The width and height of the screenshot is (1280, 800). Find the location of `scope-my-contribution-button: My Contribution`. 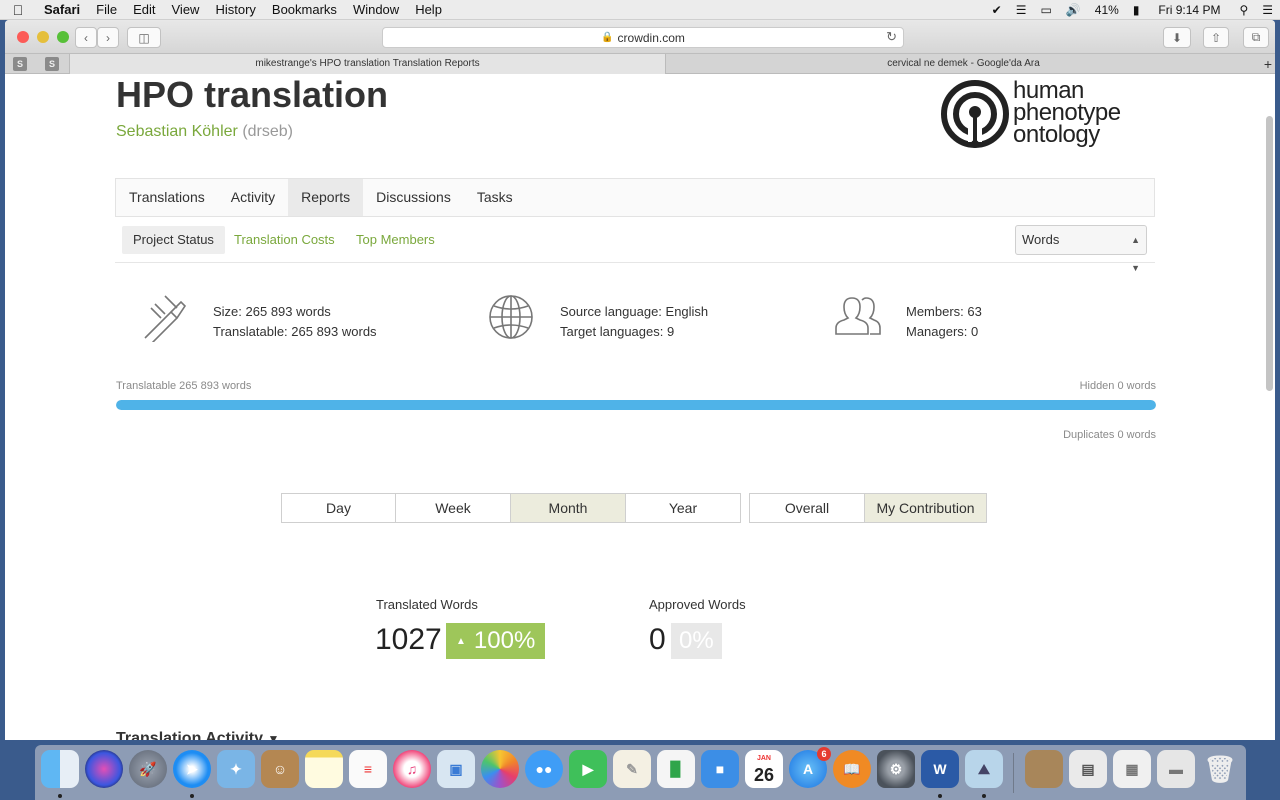

scope-my-contribution-button: My Contribution is located at coordinates (925, 508).